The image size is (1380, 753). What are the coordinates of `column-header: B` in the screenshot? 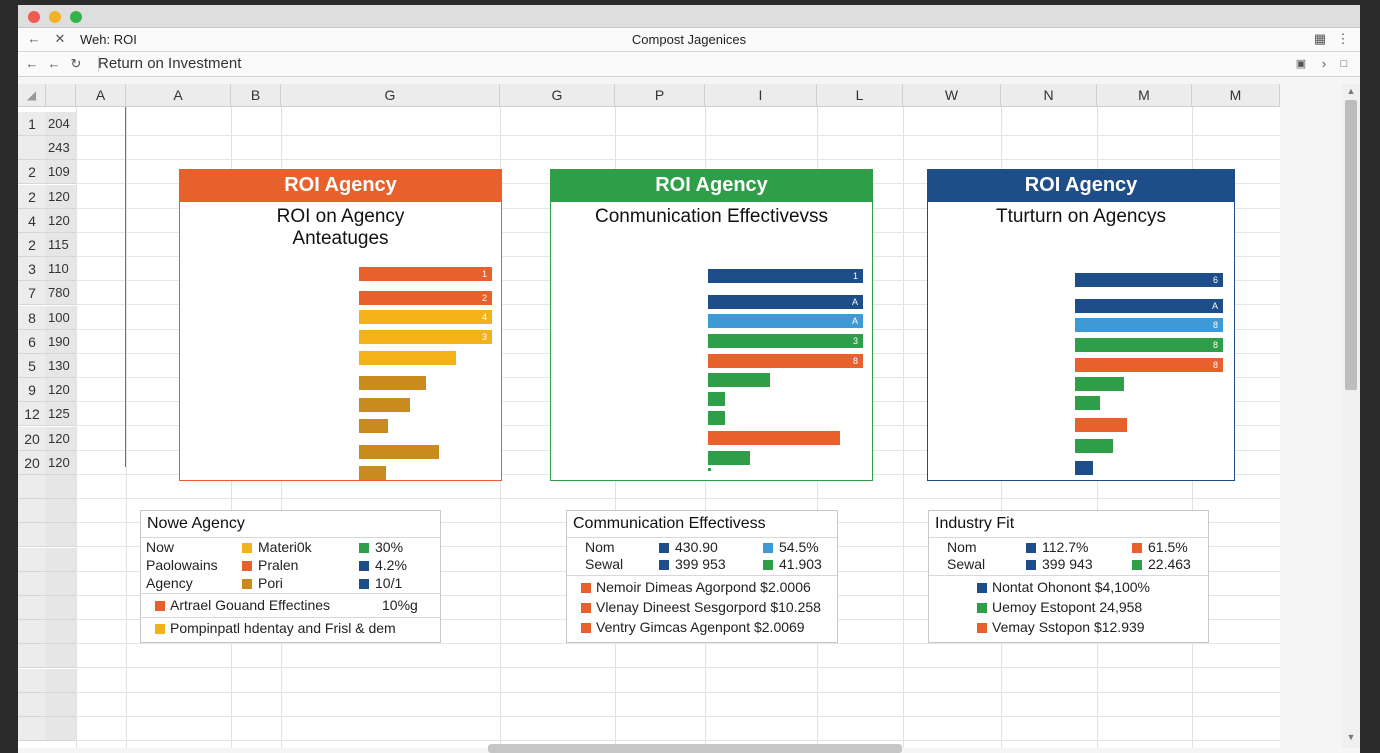 It's located at (256, 95).